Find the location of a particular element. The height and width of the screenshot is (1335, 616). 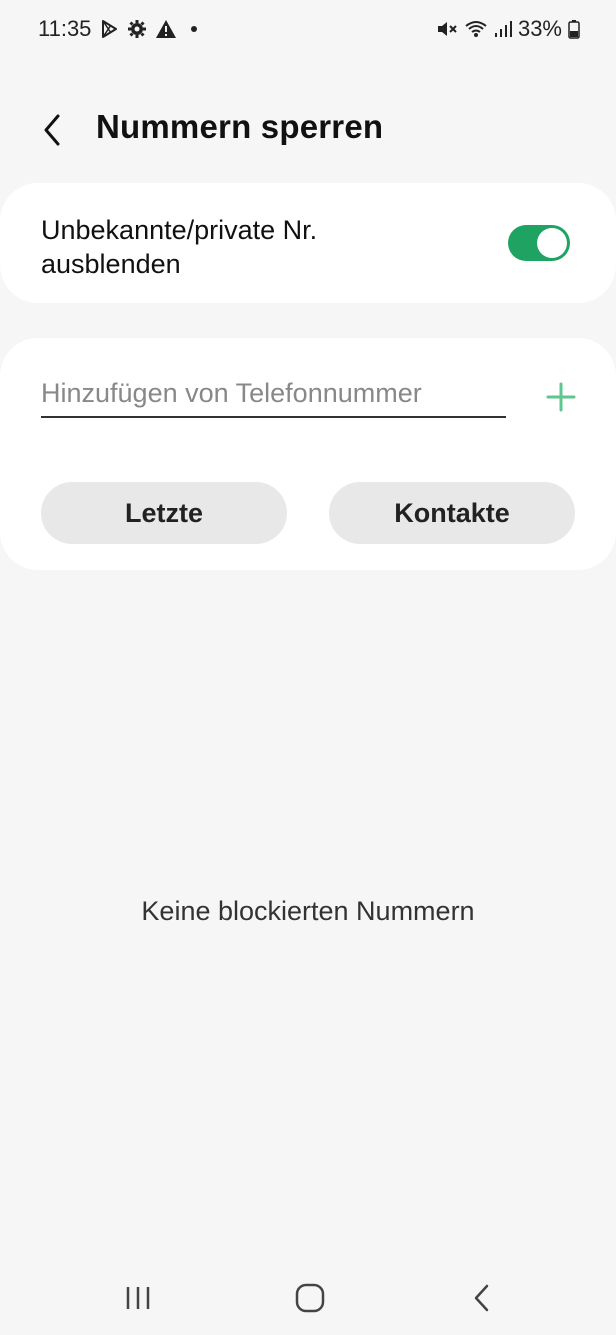

status-time: 11:35 is located at coordinates (65, 28).